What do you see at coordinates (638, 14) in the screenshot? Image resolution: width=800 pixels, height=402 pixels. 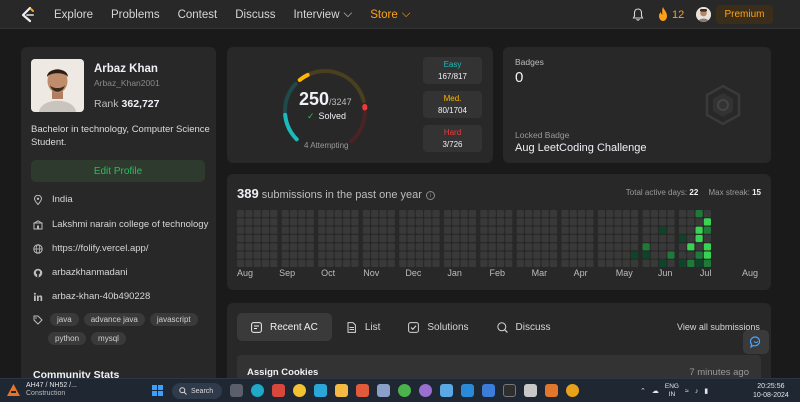 I see `bell-icon` at bounding box center [638, 14].